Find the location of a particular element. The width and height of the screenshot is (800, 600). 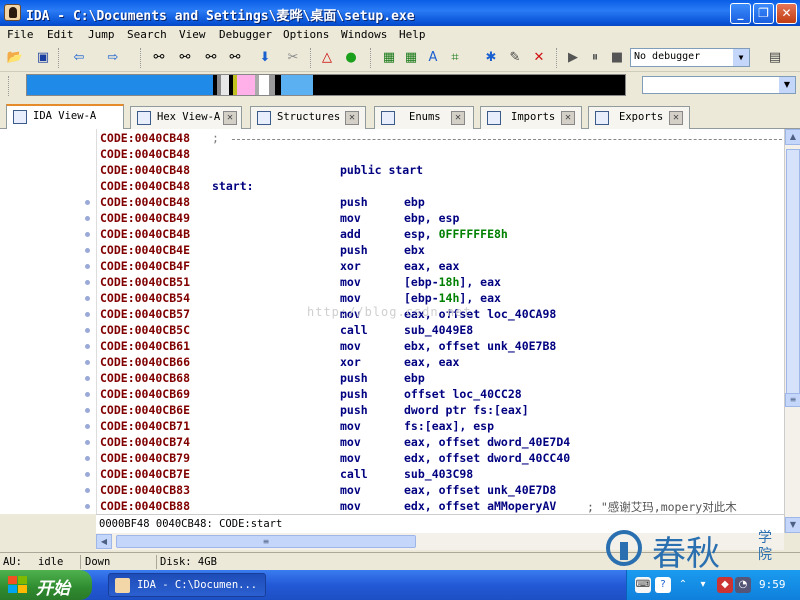

forward-arrow-icon: ⇨ is located at coordinates (113, 58).